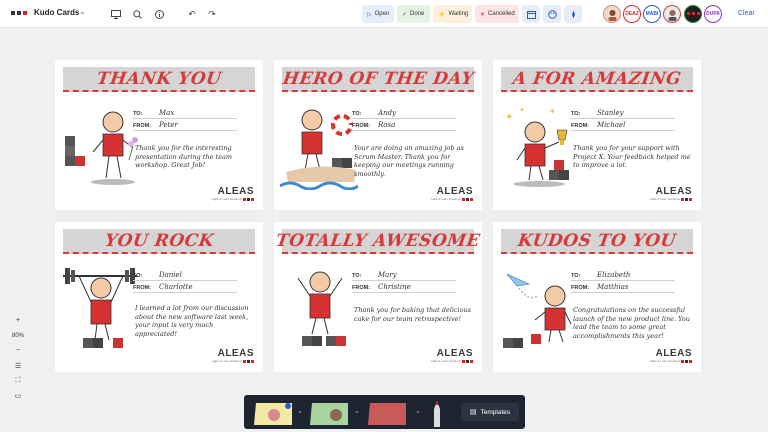  I want to click on zoom-out-icon: −, so click(18, 350).